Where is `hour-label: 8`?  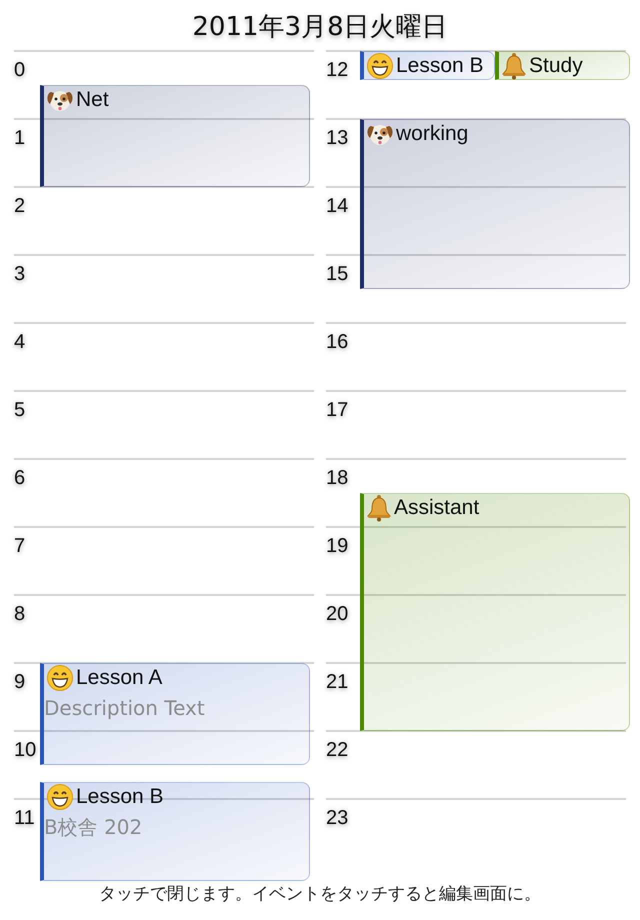 hour-label: 8 is located at coordinates (20, 614).